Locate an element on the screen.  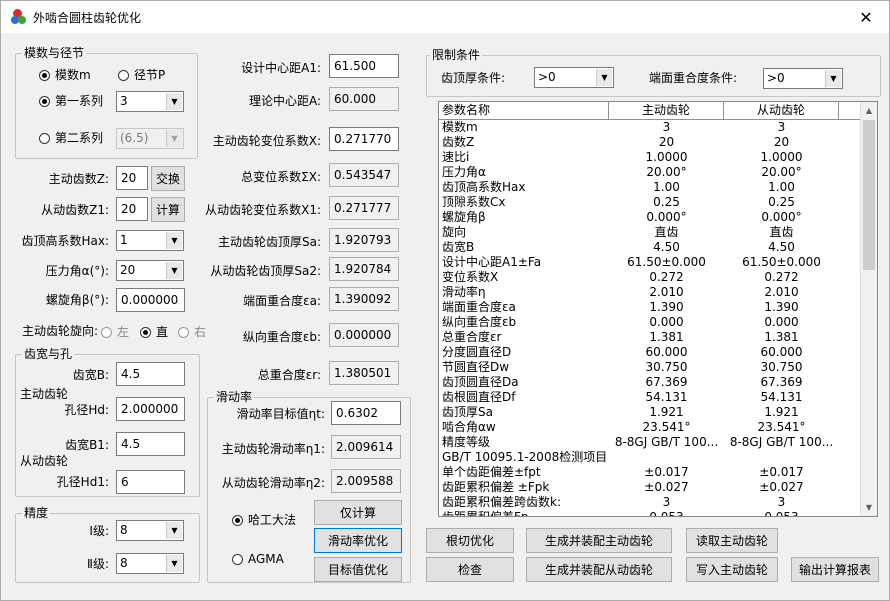
driven-value-cell: ±0.017 is located at coordinates (781, 472).